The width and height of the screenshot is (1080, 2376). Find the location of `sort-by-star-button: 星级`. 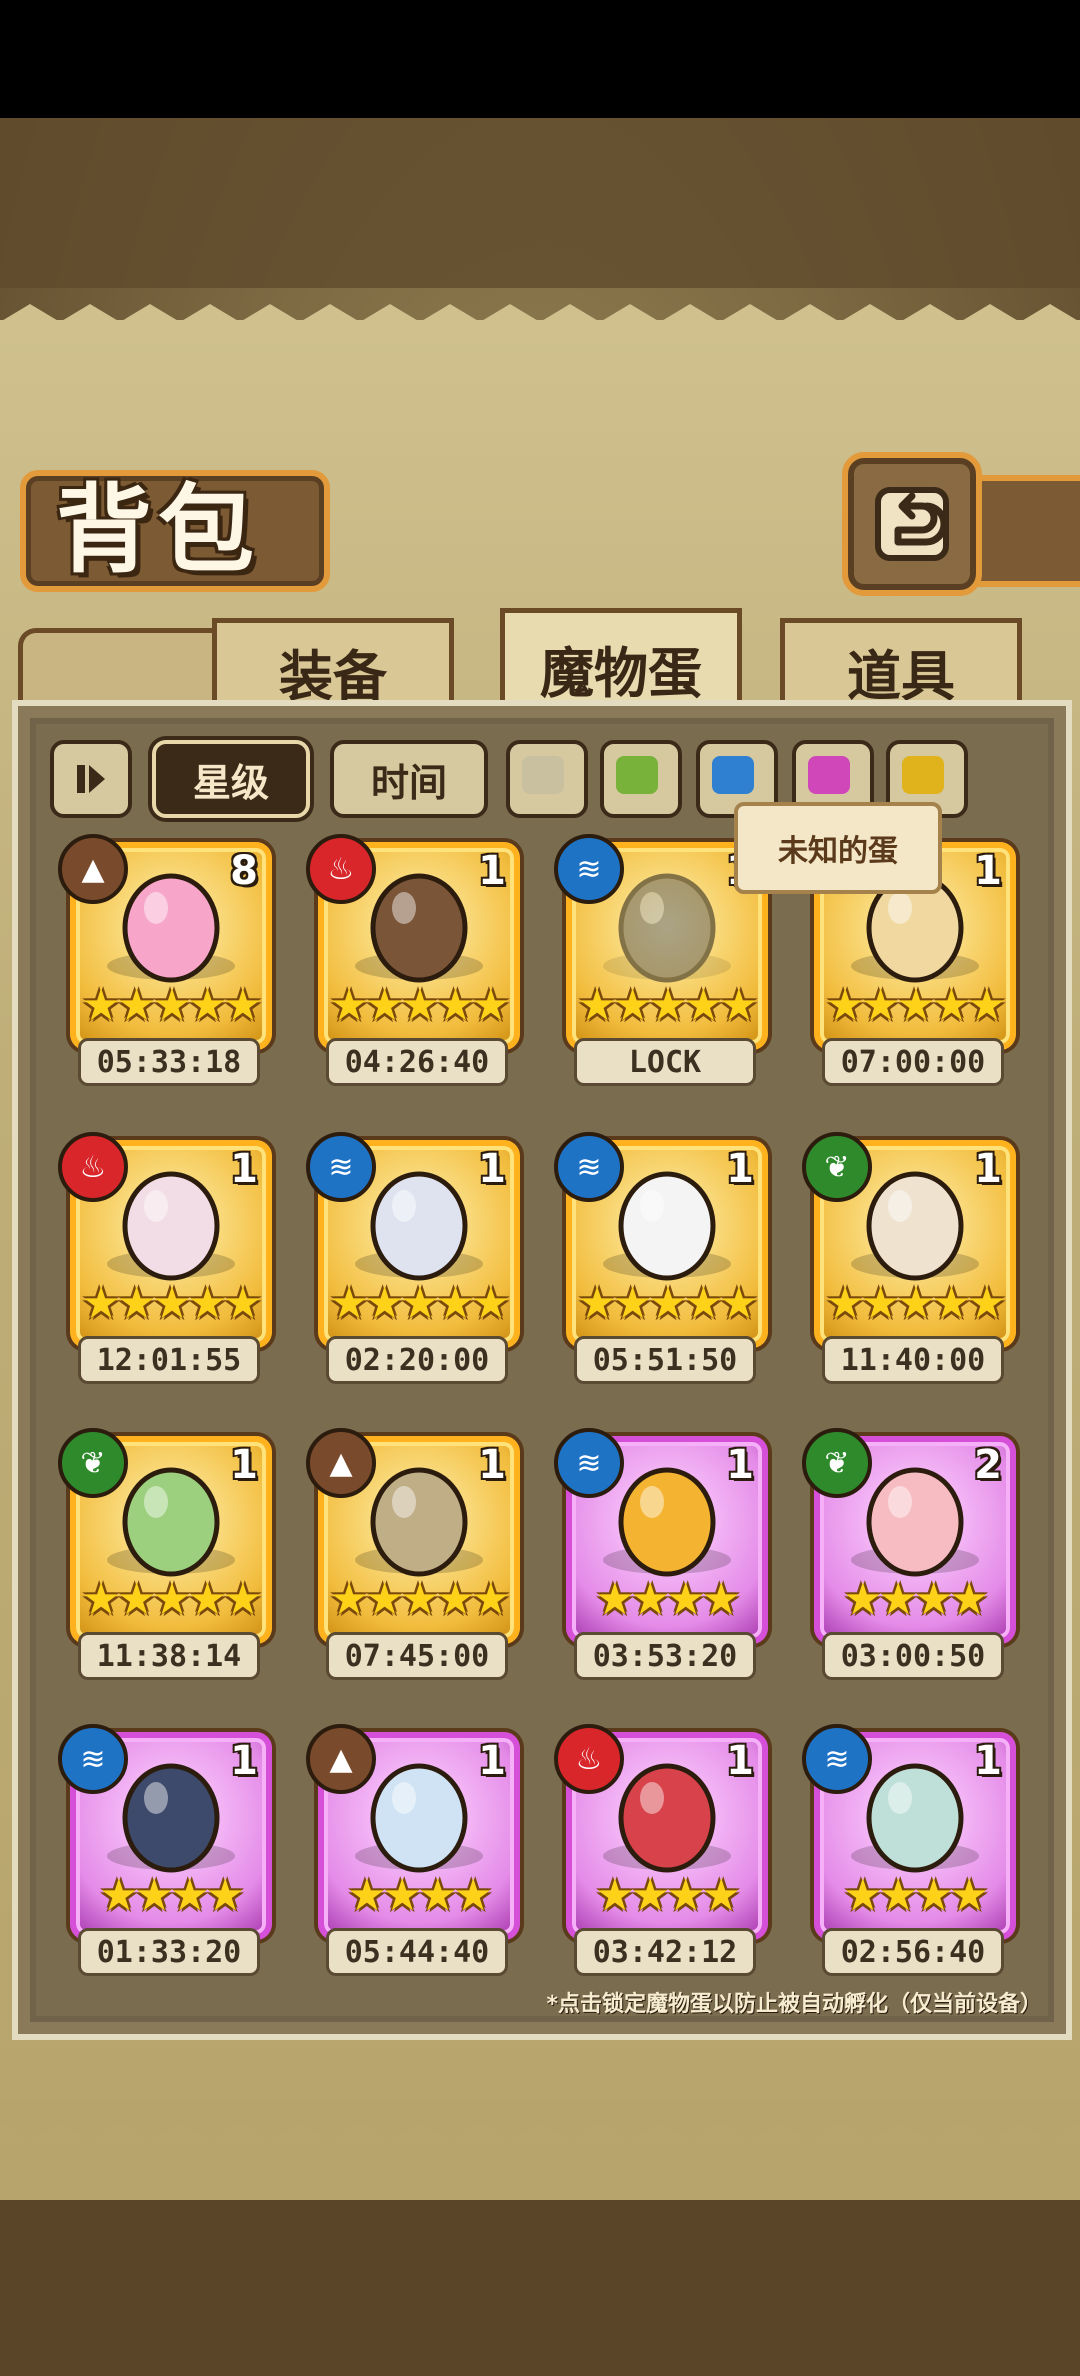

sort-by-star-button: 星级 is located at coordinates (231, 779).